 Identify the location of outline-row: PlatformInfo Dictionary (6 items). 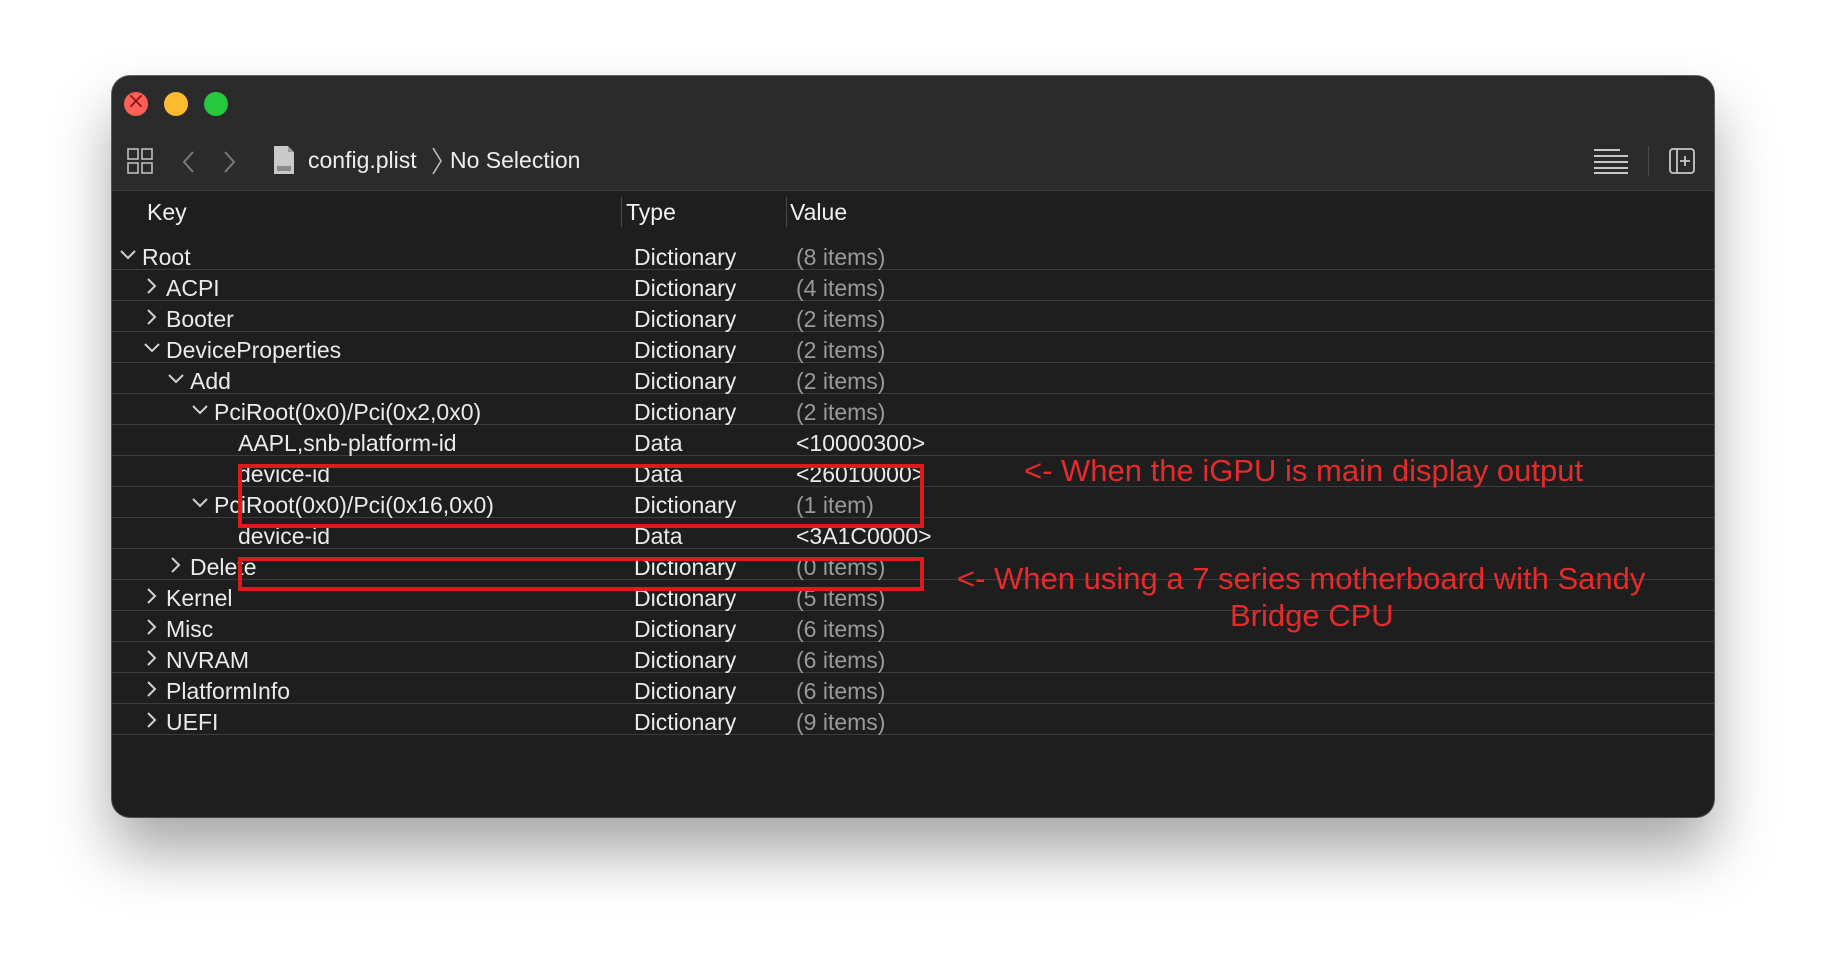
(913, 688).